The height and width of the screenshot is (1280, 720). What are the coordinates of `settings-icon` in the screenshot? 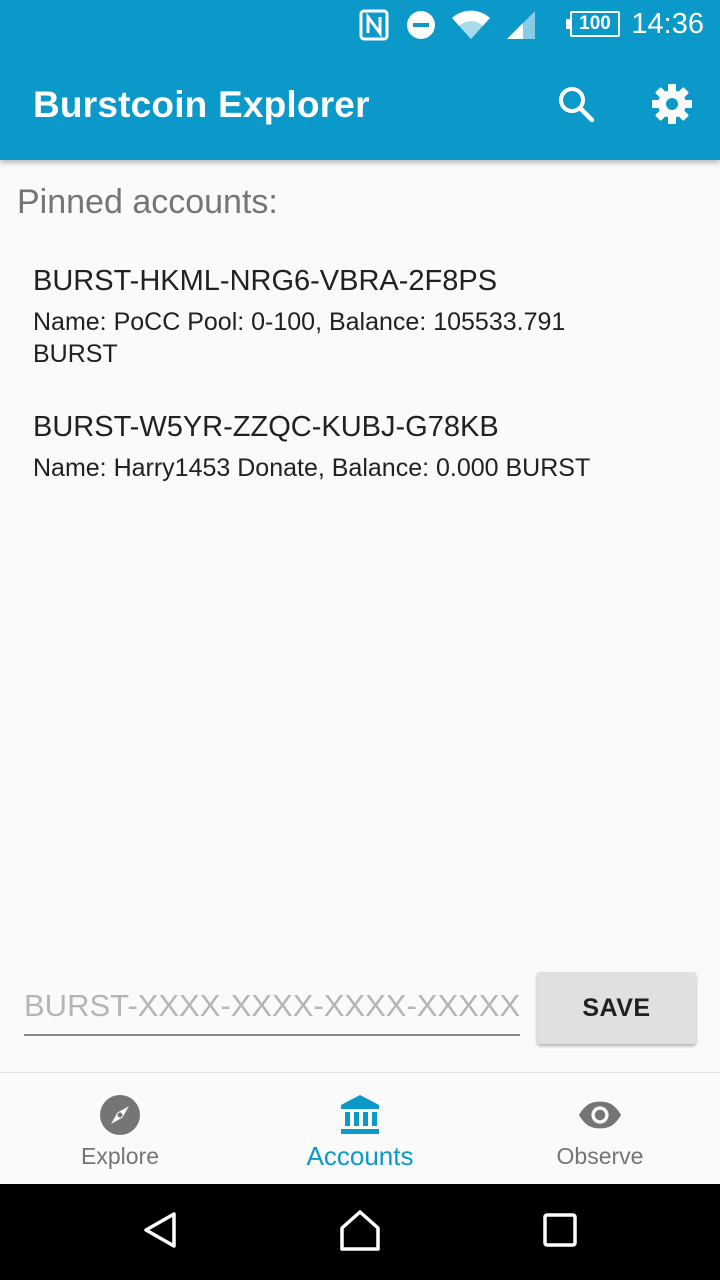 It's located at (672, 106).